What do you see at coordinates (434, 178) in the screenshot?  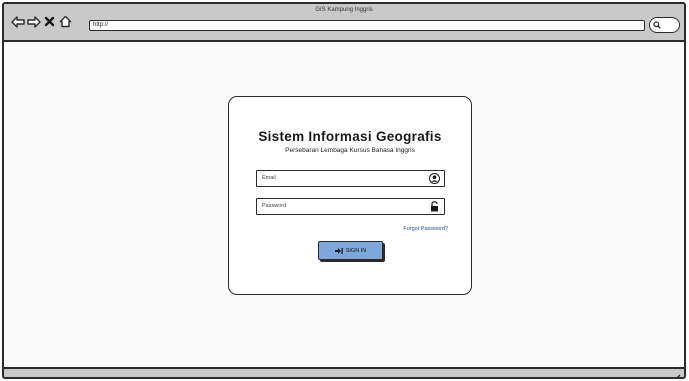 I see `user-icon` at bounding box center [434, 178].